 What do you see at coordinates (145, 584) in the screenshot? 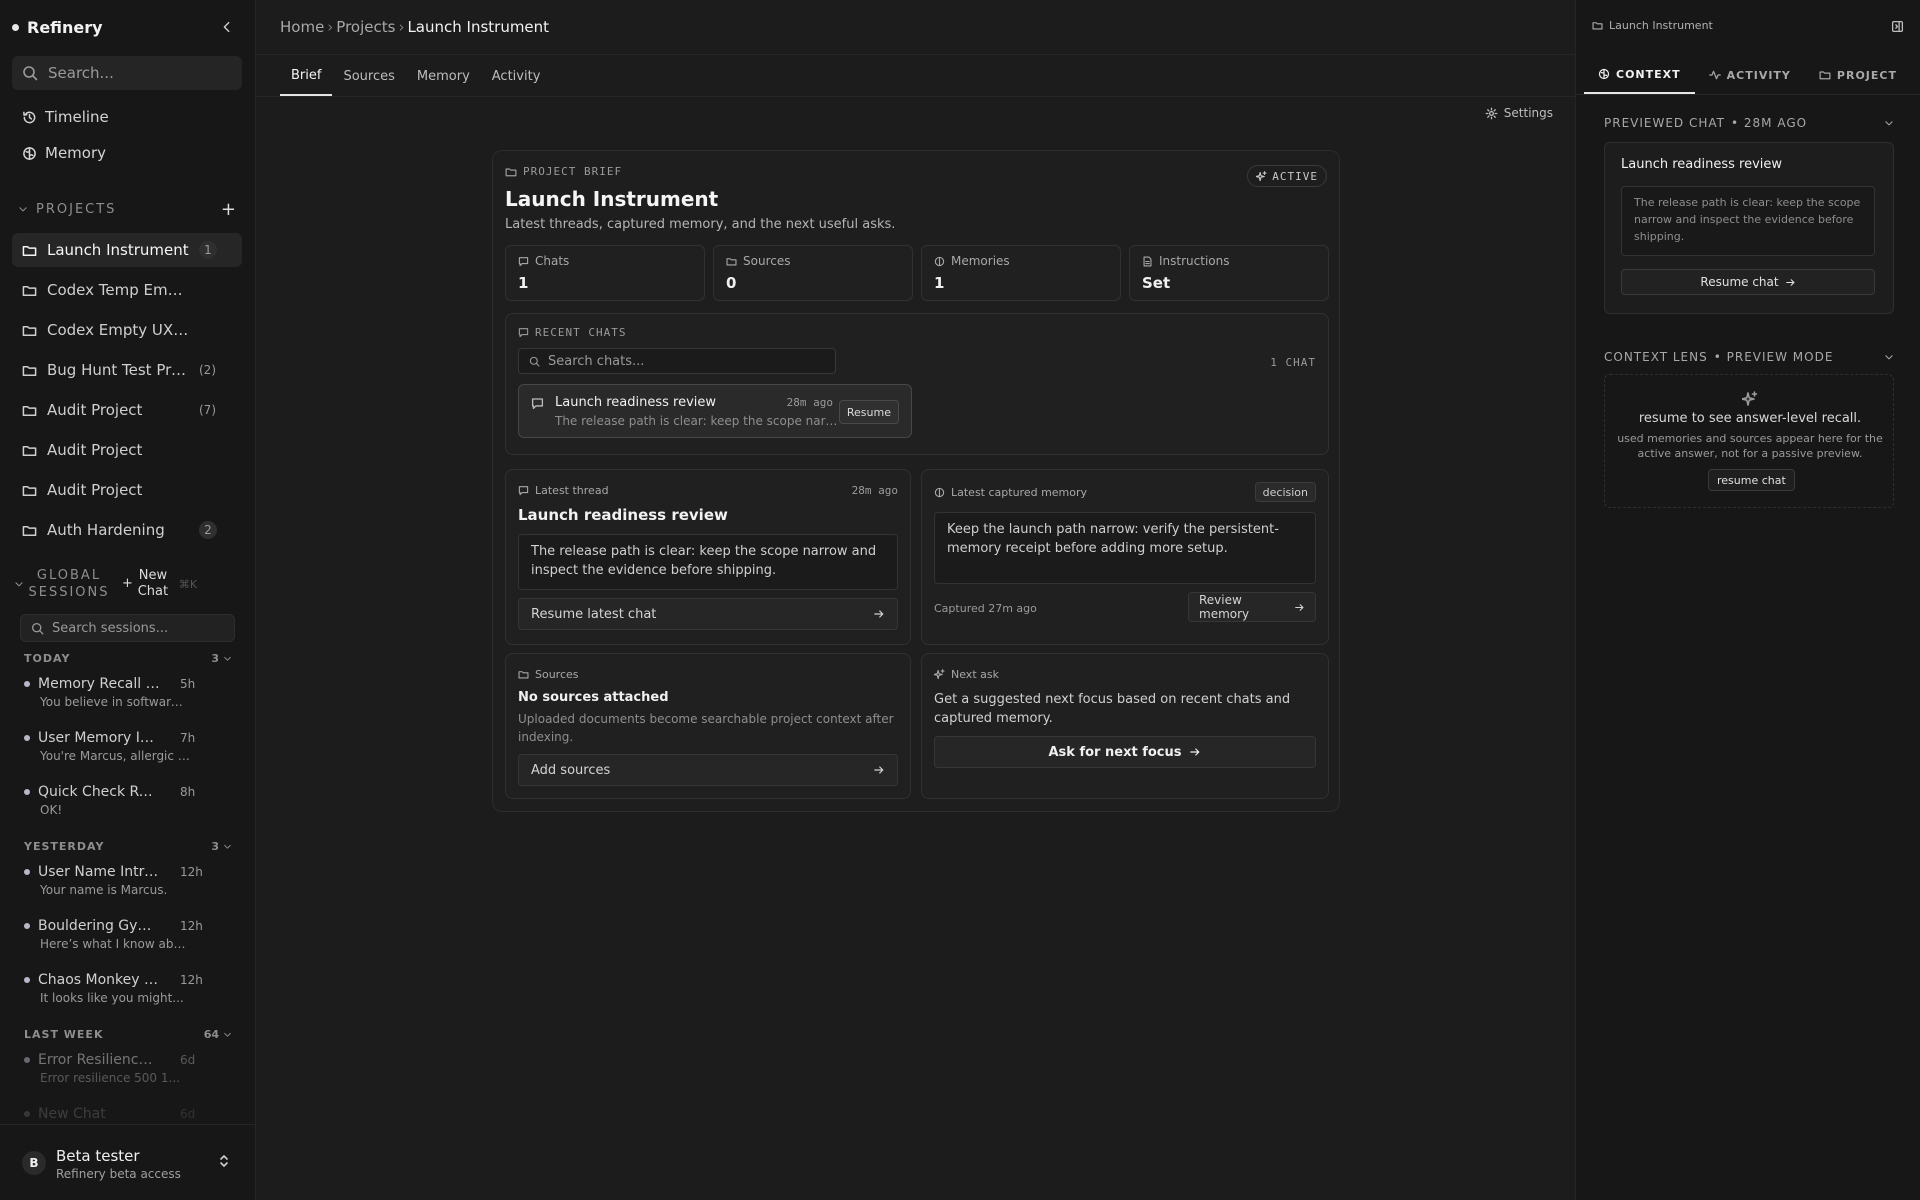
I see `new-chat-button: + New Chat` at bounding box center [145, 584].